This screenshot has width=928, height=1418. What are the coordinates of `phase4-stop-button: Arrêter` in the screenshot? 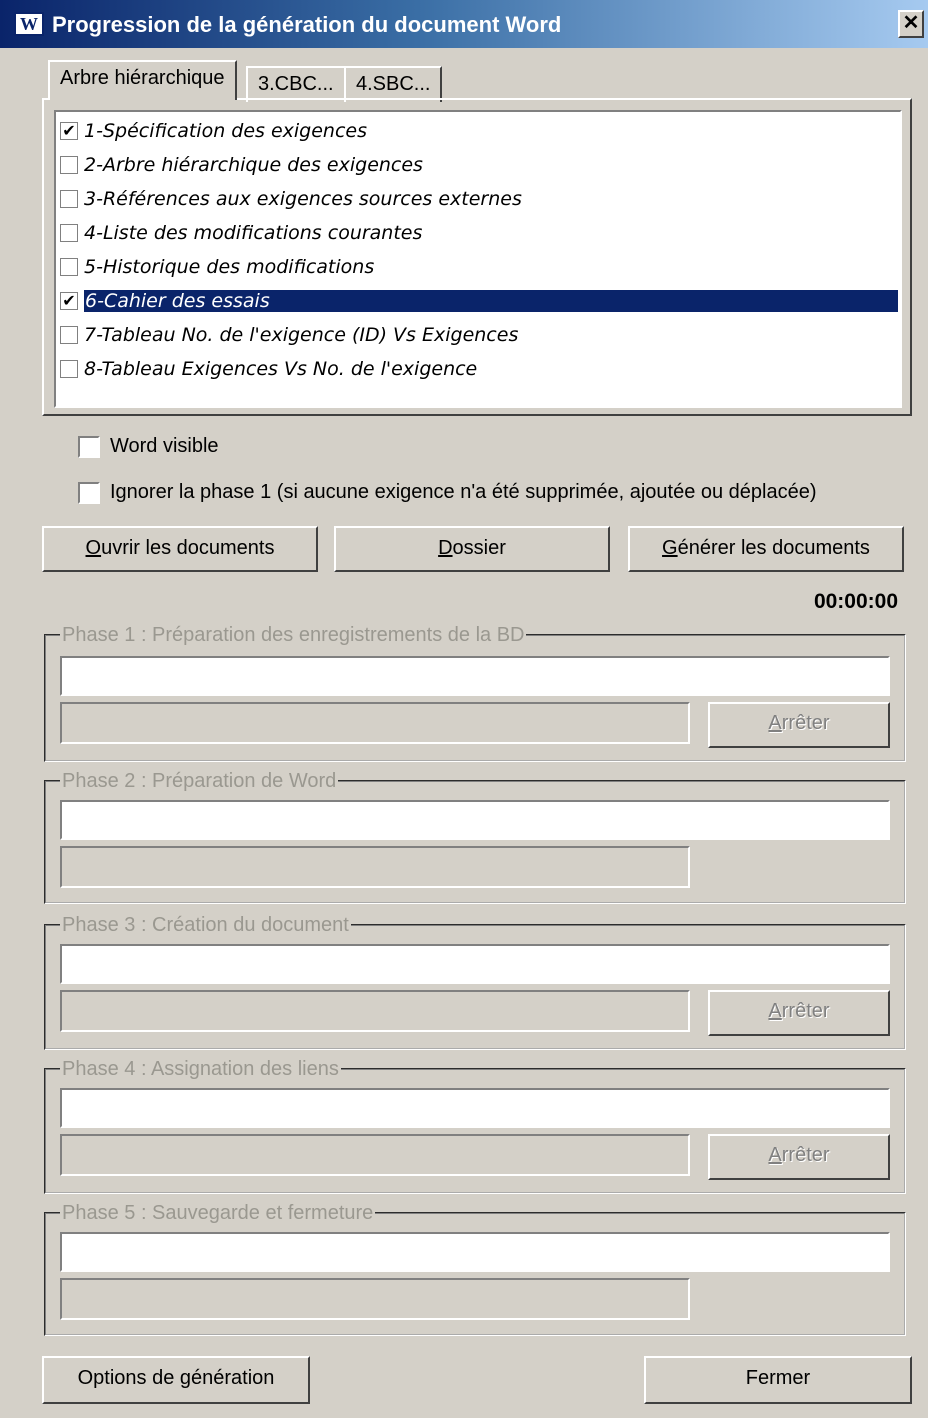 It's located at (799, 1157).